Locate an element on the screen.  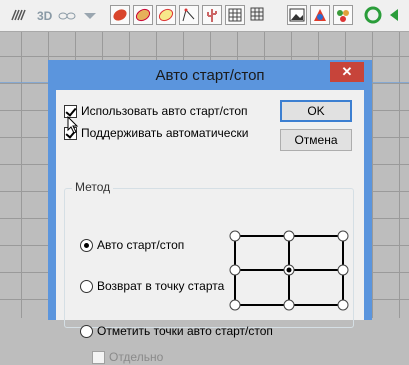
radio-auto-start-stop: Авто старт/стоп is located at coordinates (132, 245).